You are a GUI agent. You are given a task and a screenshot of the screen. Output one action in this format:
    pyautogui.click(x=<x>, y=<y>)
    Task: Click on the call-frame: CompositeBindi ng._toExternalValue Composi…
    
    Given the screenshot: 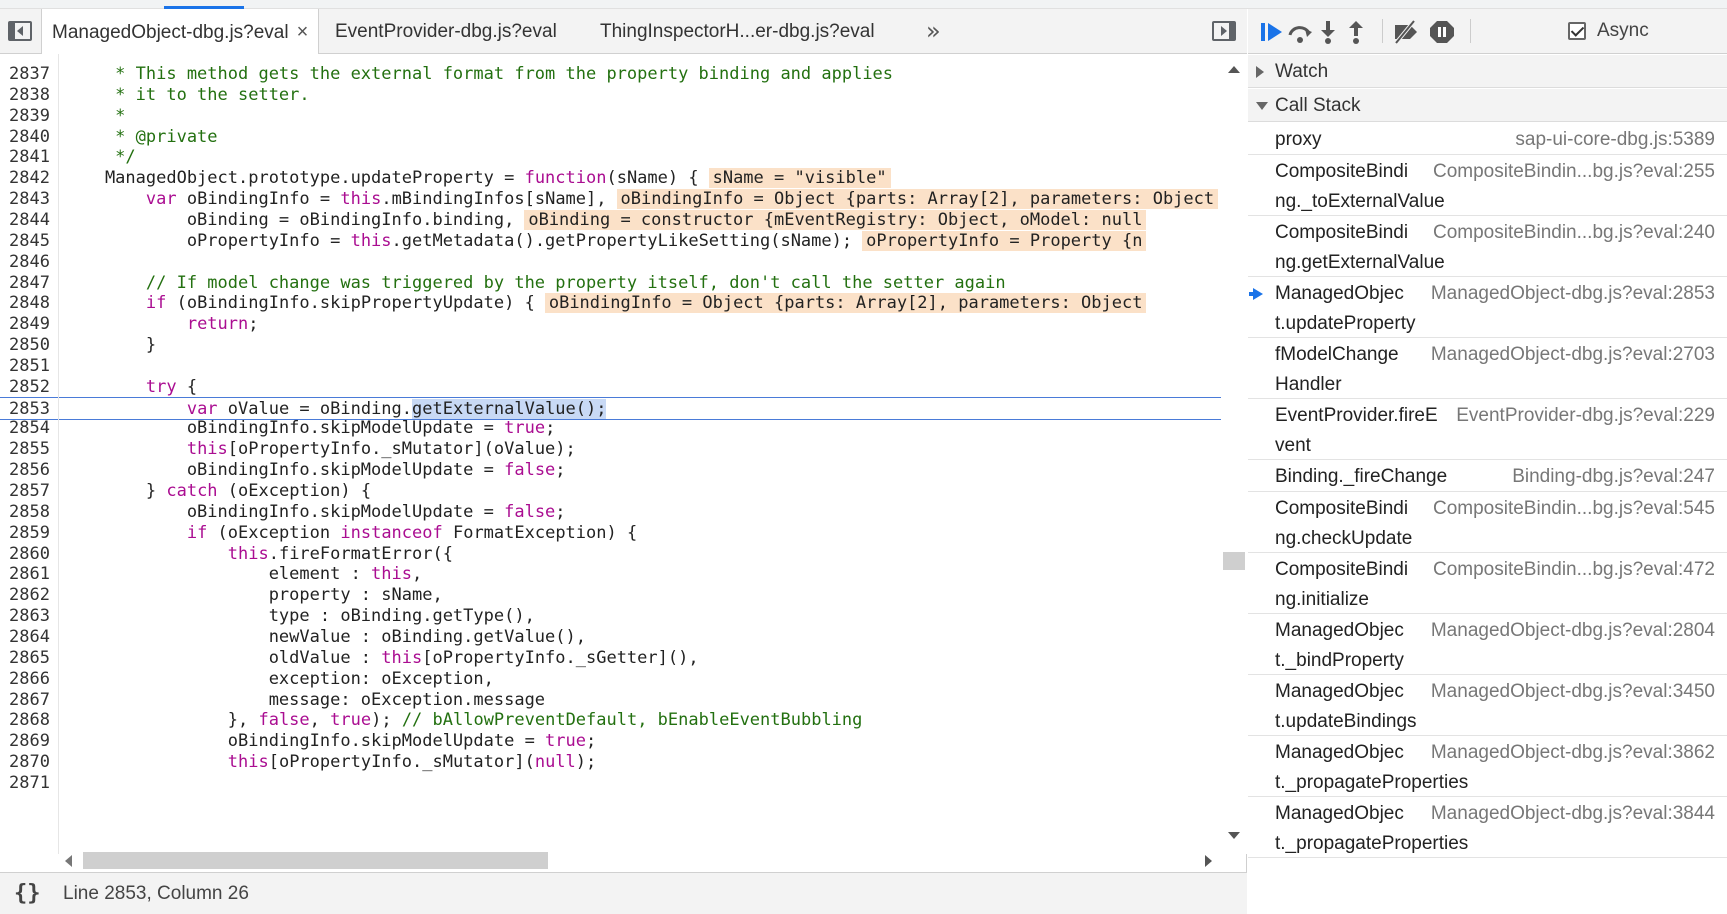 What is the action you would take?
    pyautogui.click(x=1487, y=185)
    